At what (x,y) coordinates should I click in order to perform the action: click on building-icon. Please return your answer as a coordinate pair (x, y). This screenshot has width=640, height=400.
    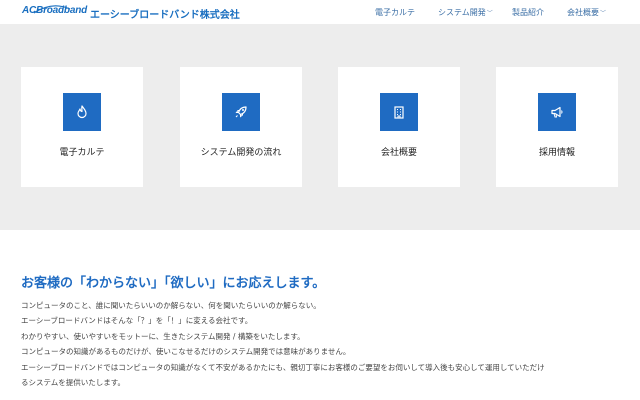
    Looking at the image, I should click on (399, 112).